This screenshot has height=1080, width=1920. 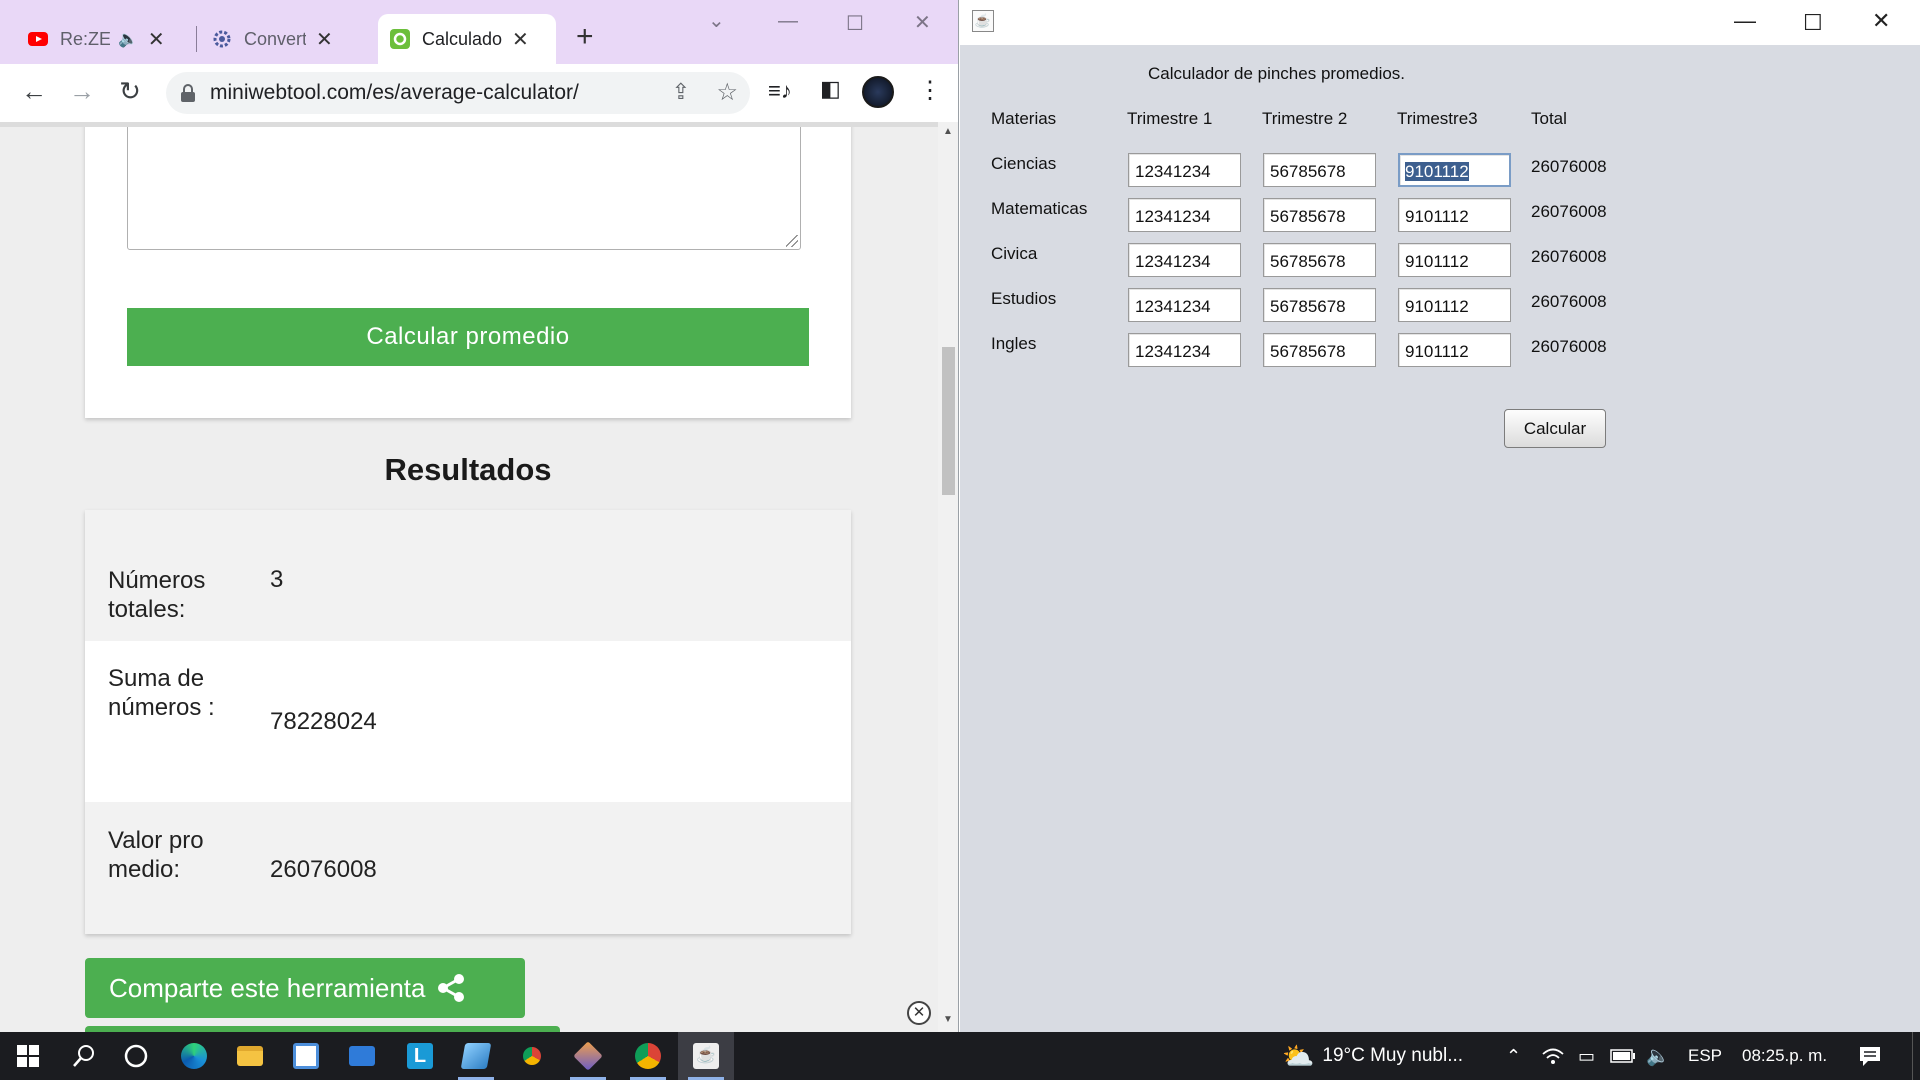 What do you see at coordinates (467, 39) in the screenshot?
I see `tab-calculador: Calculador ✕` at bounding box center [467, 39].